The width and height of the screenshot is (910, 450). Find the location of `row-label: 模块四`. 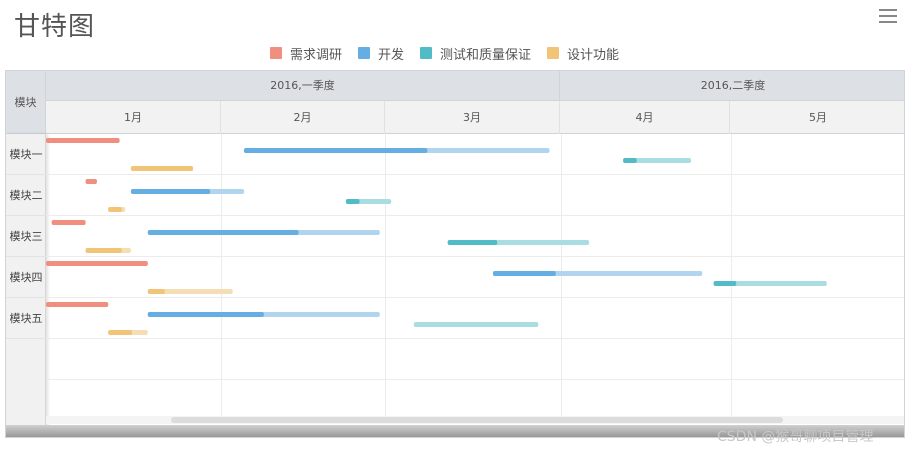

row-label: 模块四 is located at coordinates (26, 277).